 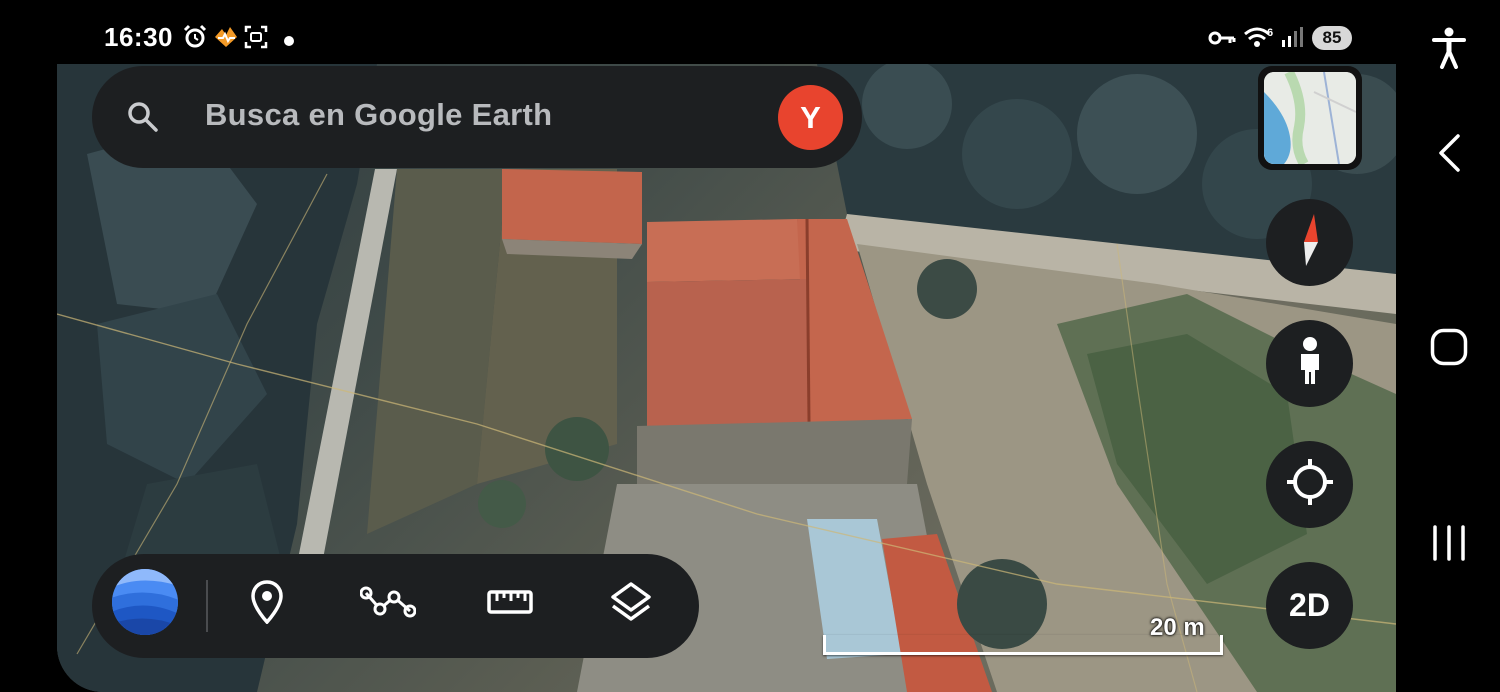 I want to click on battery-indicator: 85, so click(x=1332, y=38).